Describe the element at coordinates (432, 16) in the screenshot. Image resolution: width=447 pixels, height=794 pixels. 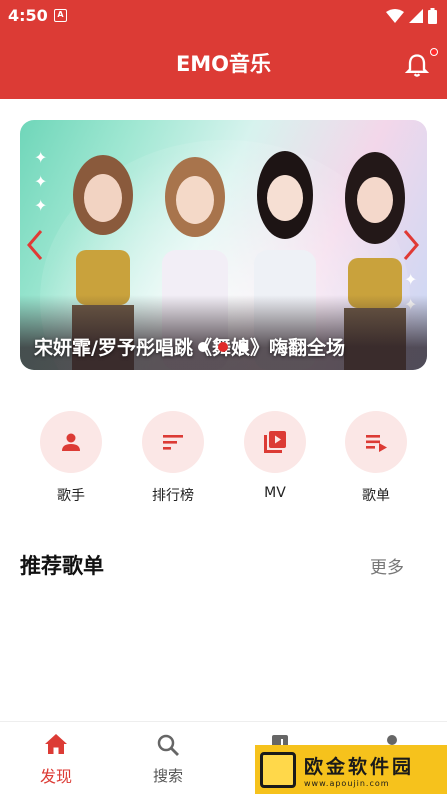
I see `battery-icon` at that location.